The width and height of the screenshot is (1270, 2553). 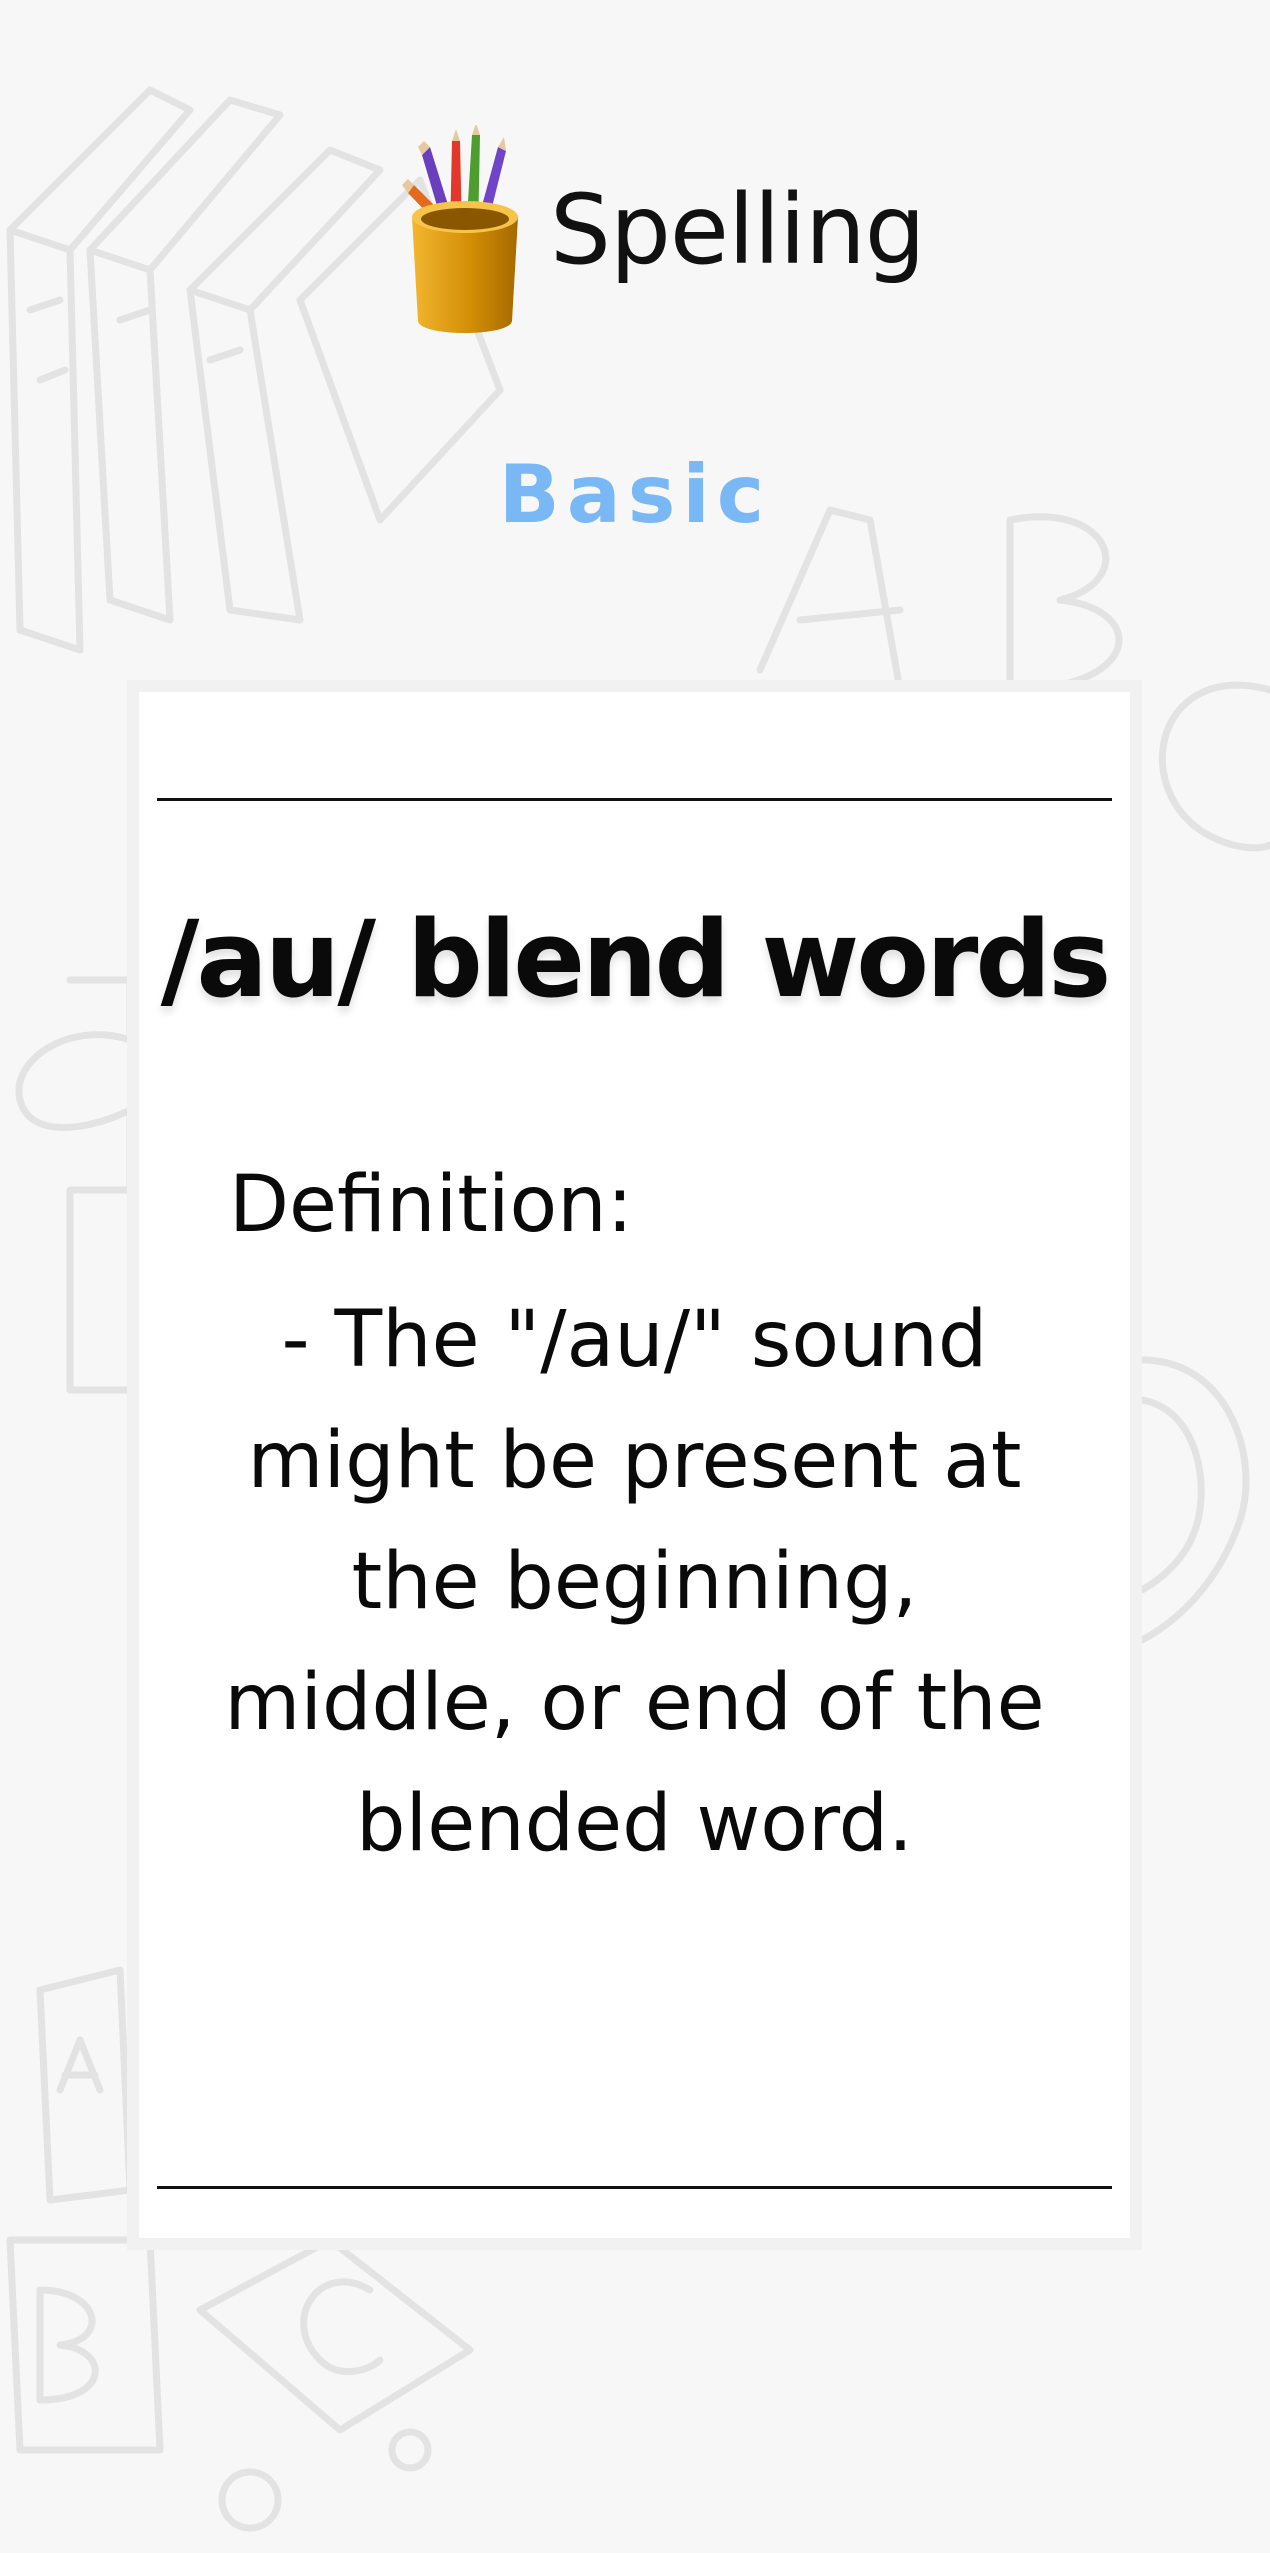 I want to click on app-header: Spelling, so click(x=663, y=235).